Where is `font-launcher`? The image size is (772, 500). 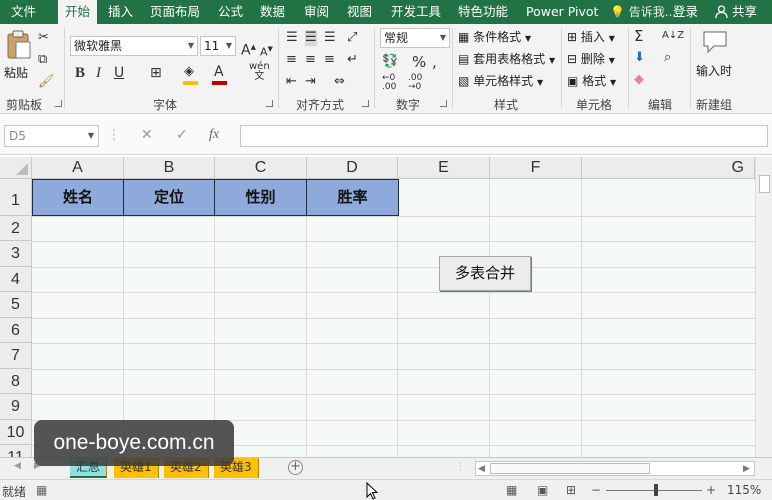
font-launcher is located at coordinates (269, 103).